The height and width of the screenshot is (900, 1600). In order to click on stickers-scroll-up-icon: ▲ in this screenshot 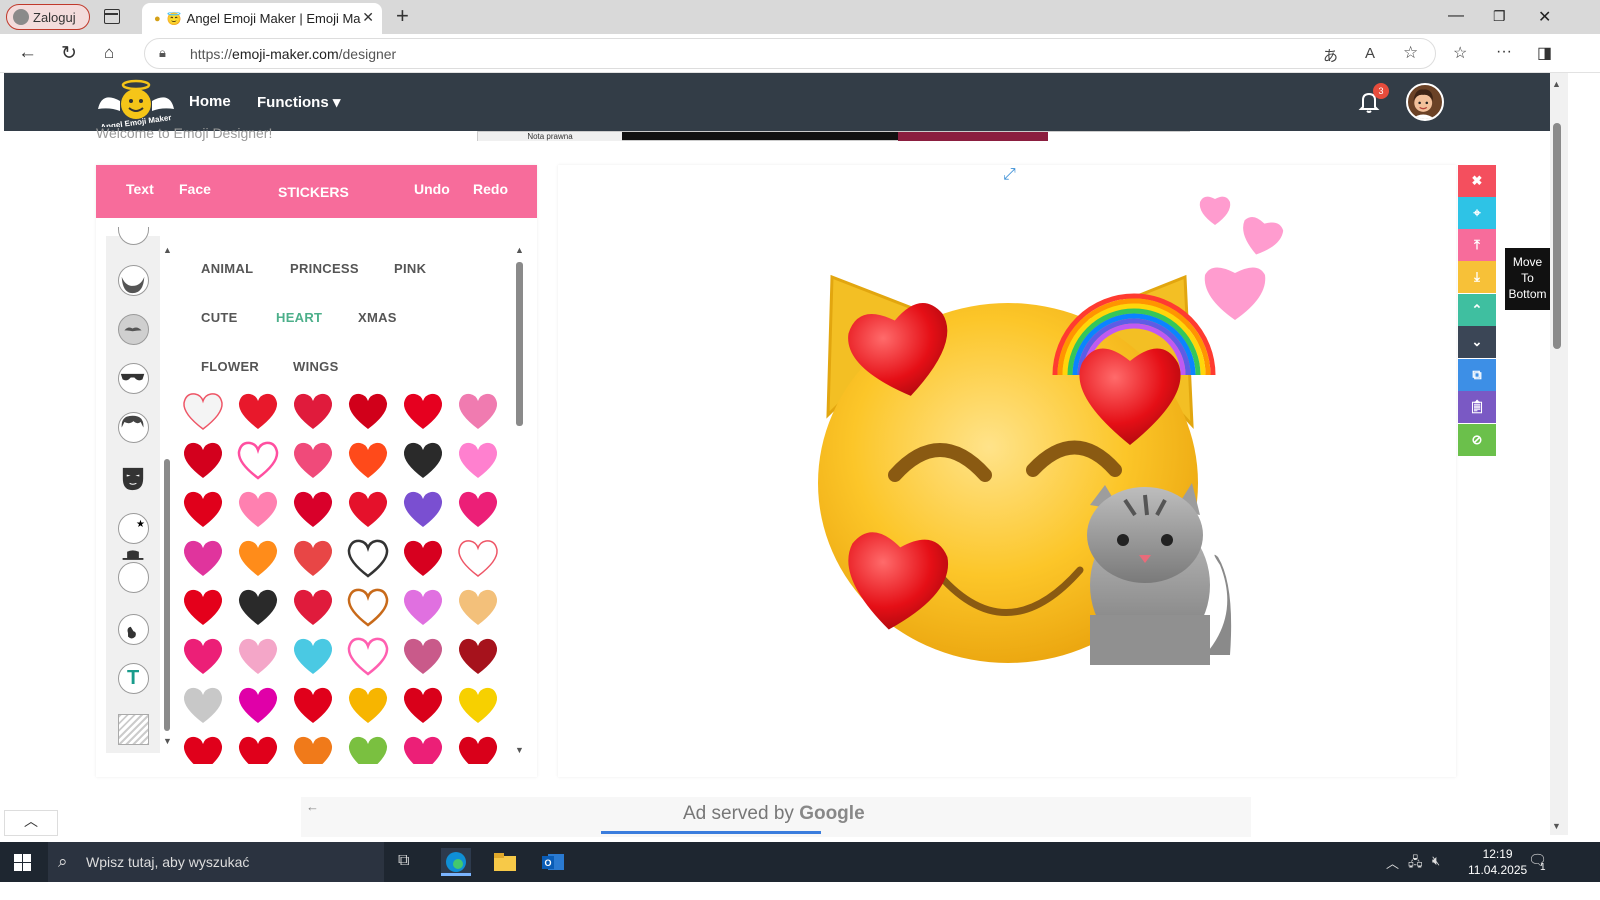, I will do `click(519, 250)`.